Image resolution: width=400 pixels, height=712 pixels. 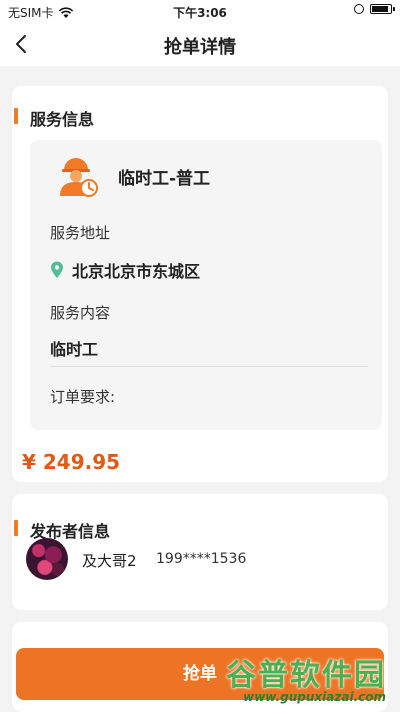 I want to click on price: ¥ 249.95, so click(x=71, y=462).